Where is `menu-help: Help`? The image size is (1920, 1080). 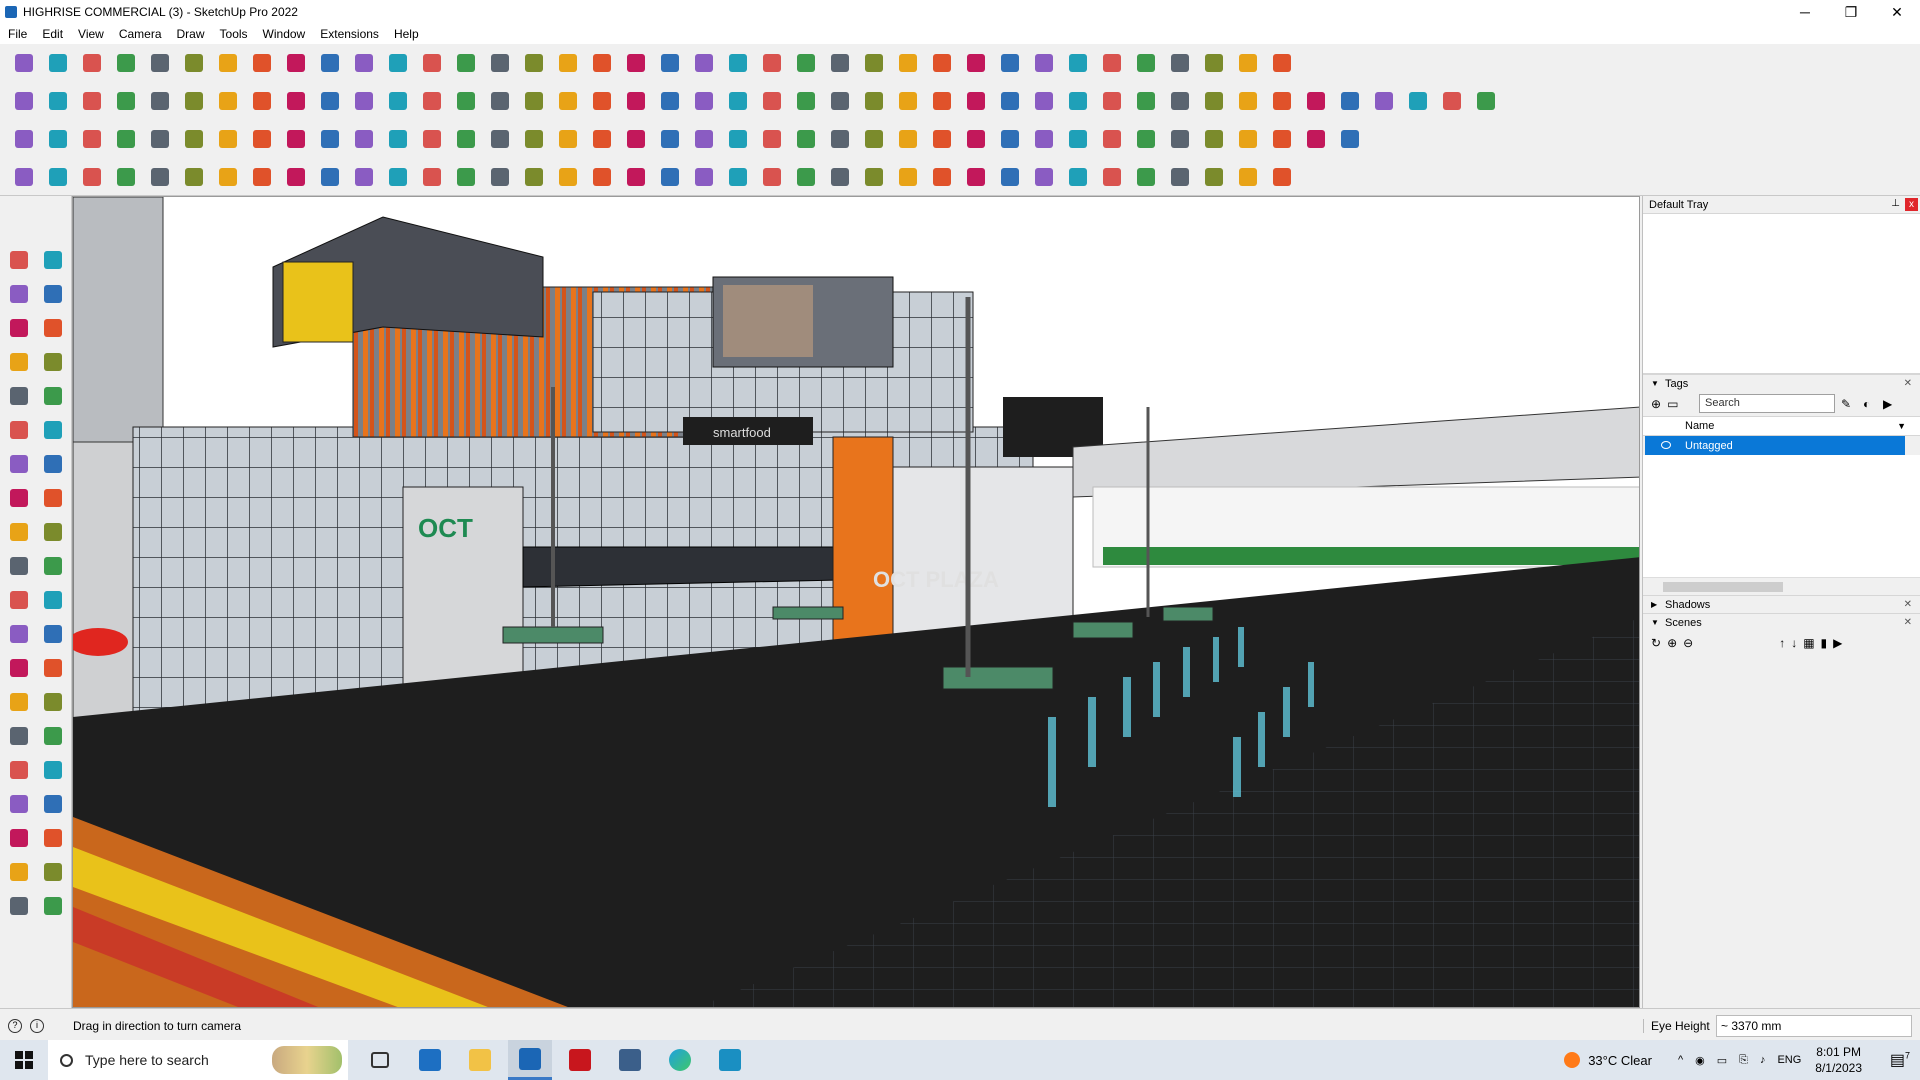
menu-help: Help is located at coordinates (406, 34).